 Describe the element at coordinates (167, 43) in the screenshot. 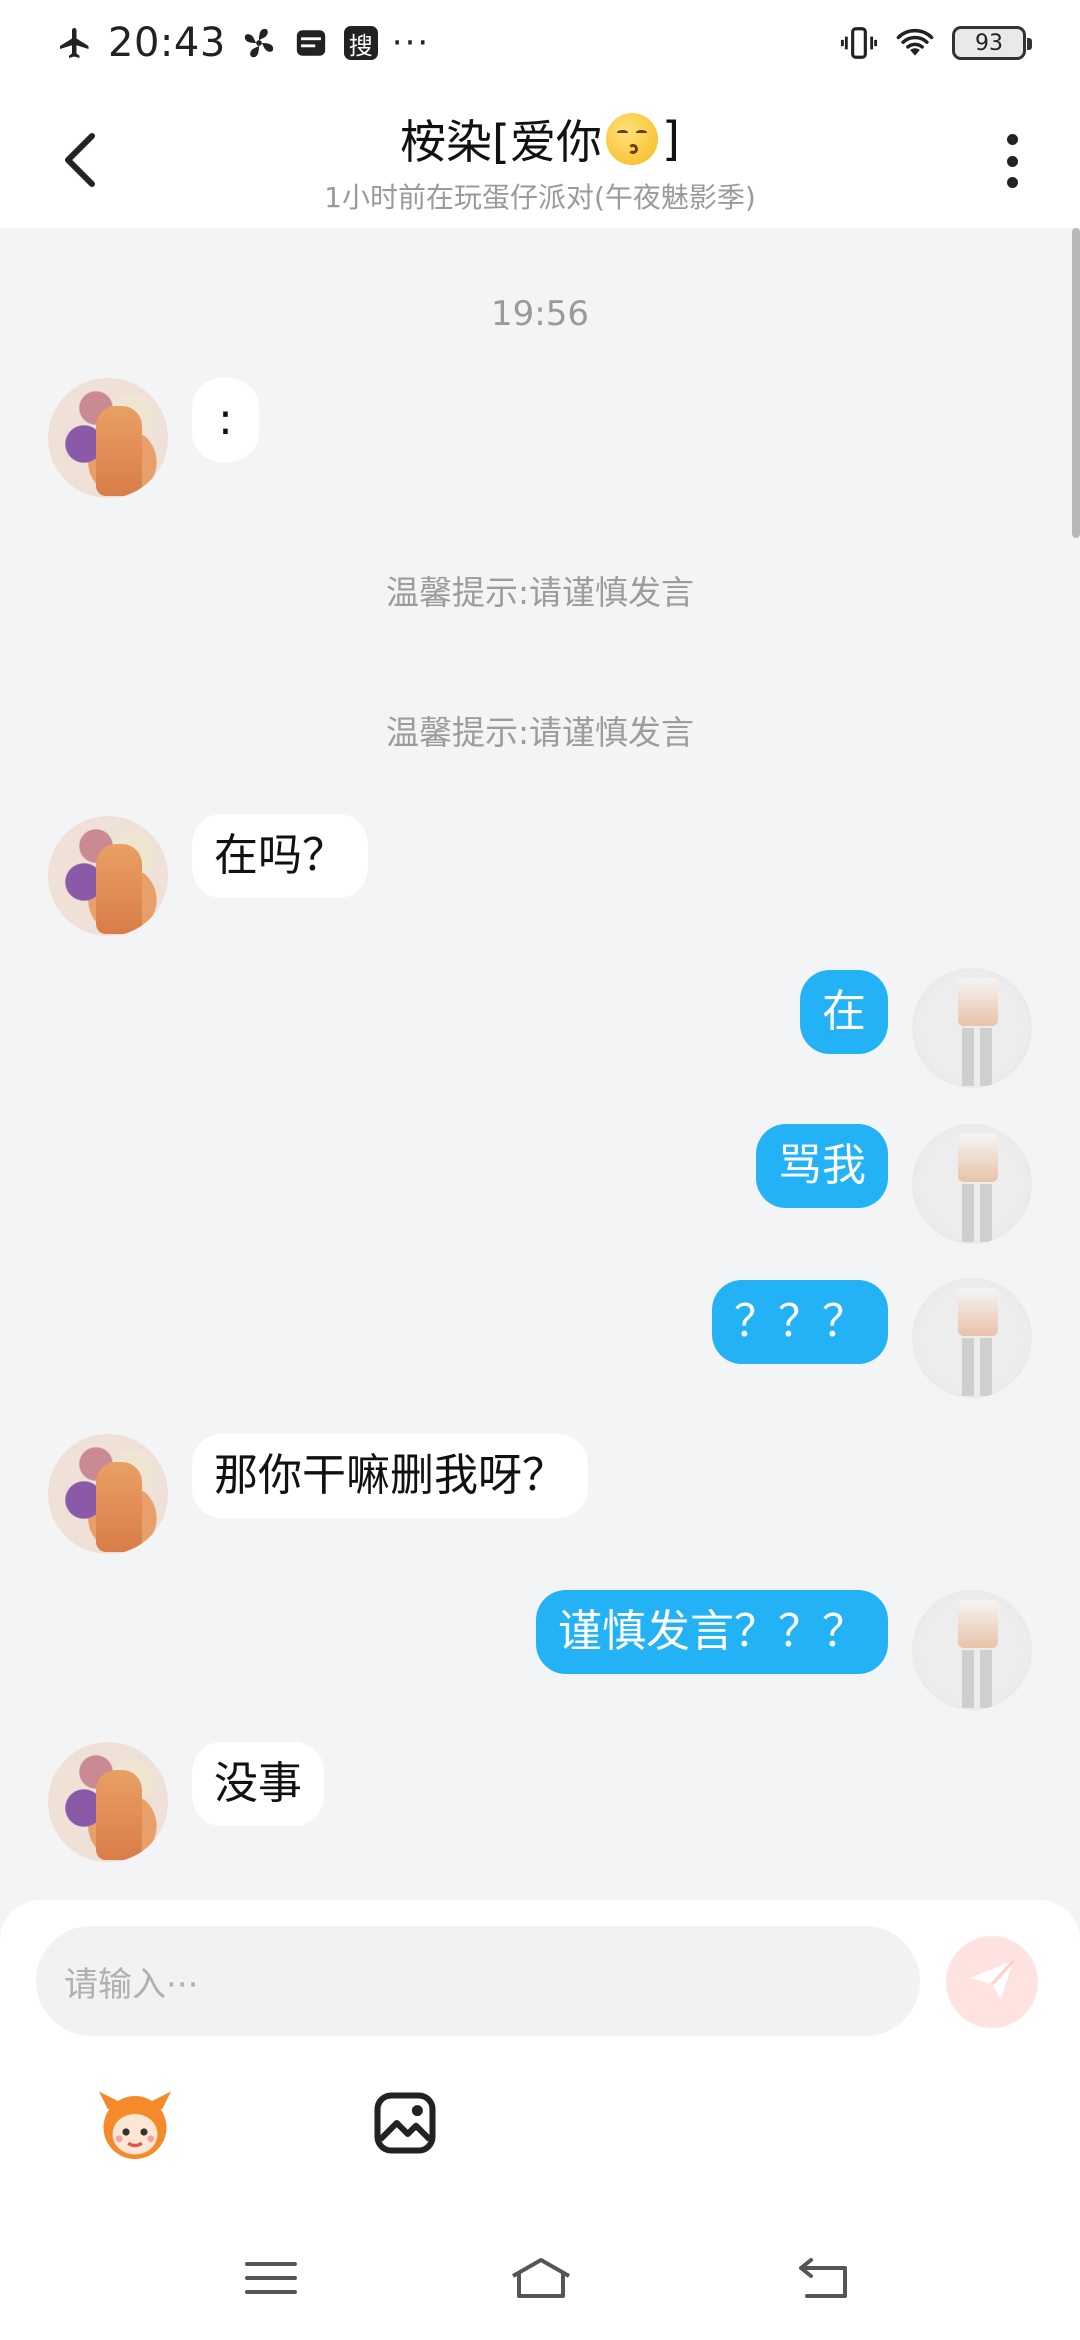

I see `status-time: 20:43` at that location.